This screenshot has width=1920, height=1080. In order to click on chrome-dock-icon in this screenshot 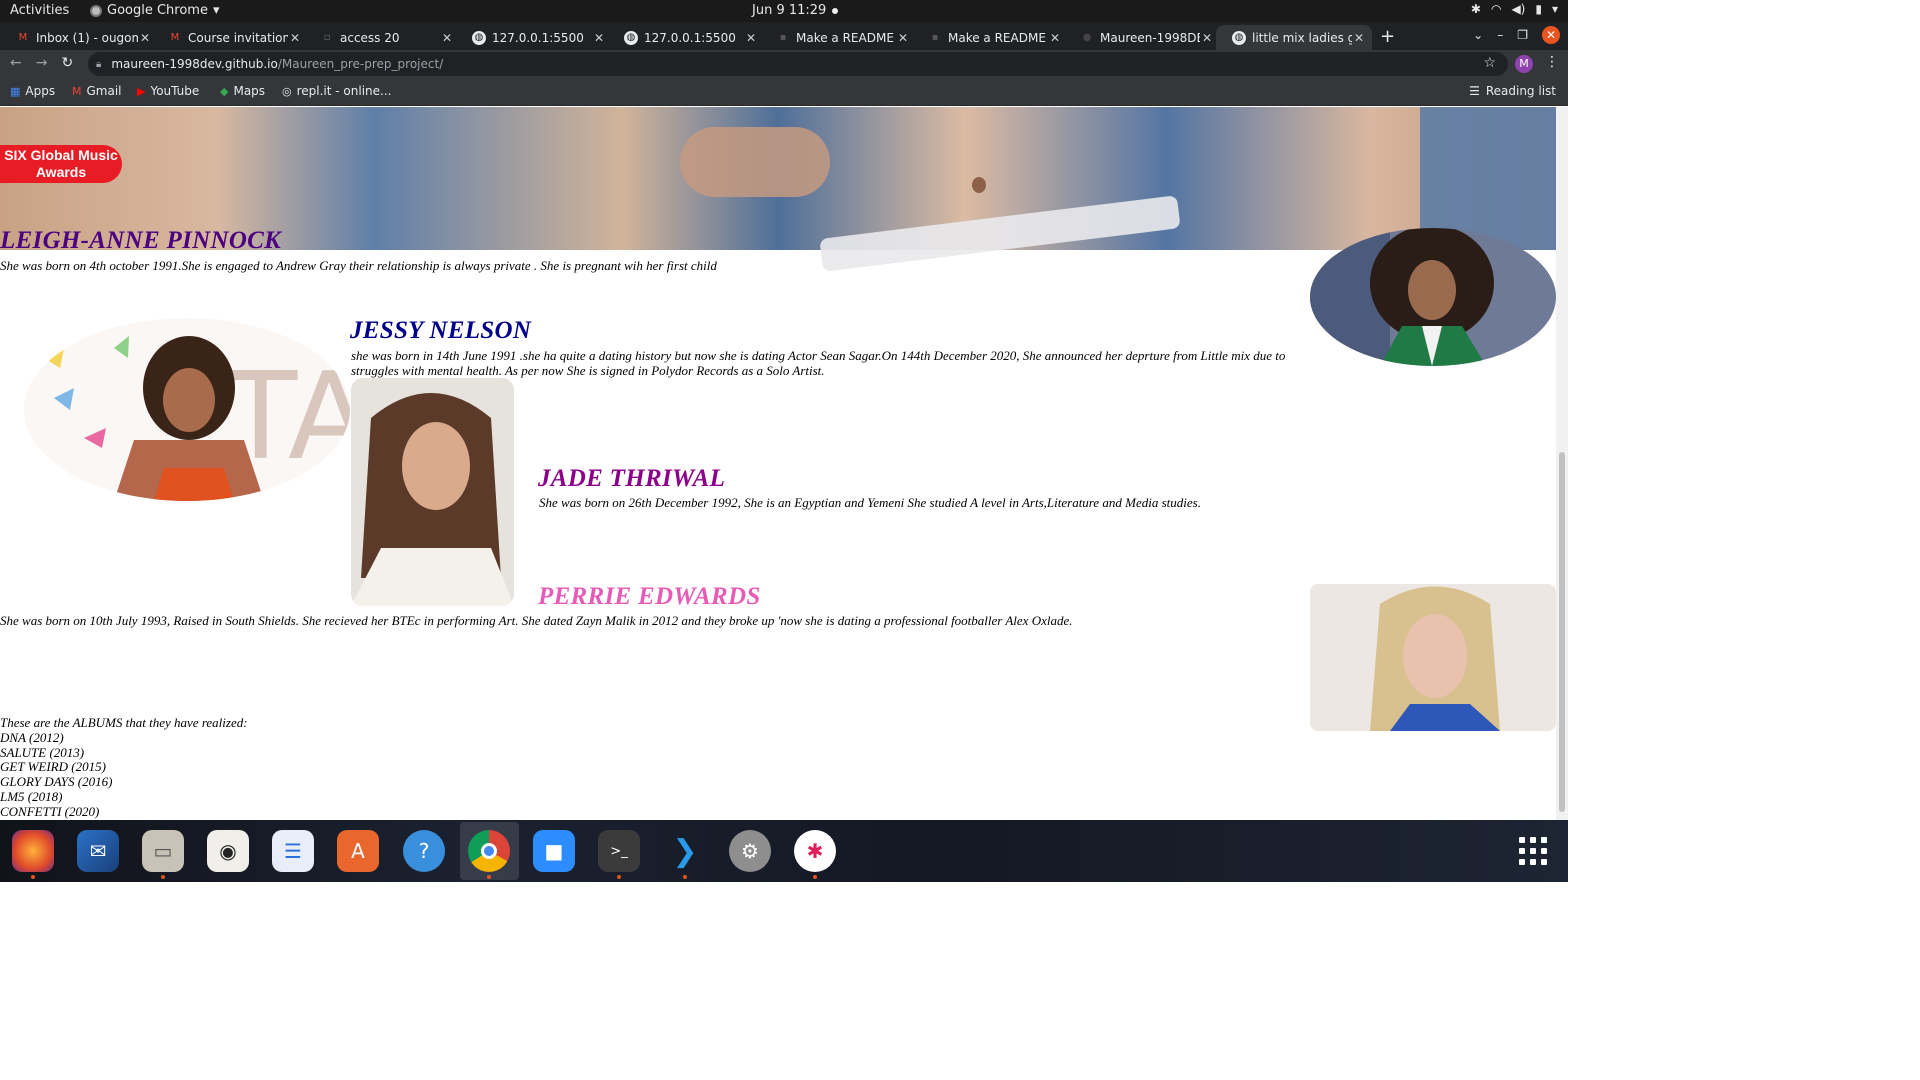, I will do `click(489, 854)`.